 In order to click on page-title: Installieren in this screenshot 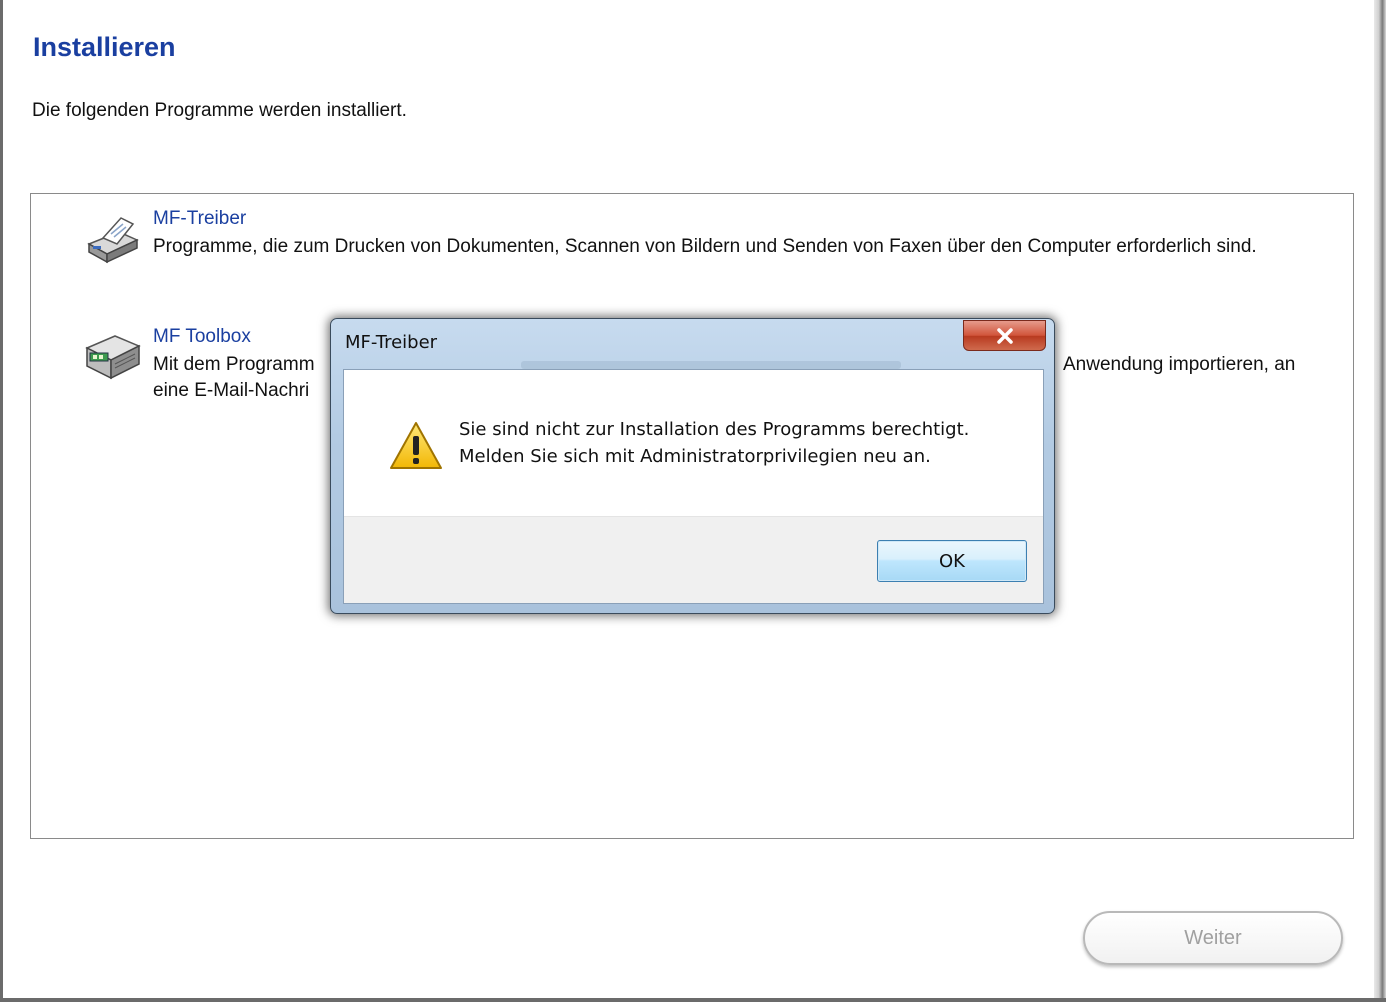, I will do `click(104, 47)`.